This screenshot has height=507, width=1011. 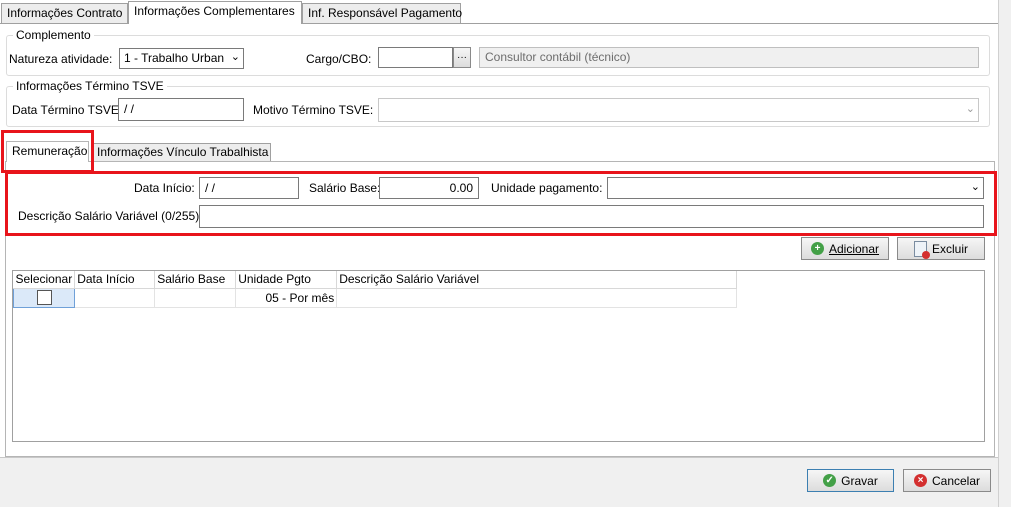 What do you see at coordinates (47, 151) in the screenshot?
I see `tab-remuneracao: Remuneração` at bounding box center [47, 151].